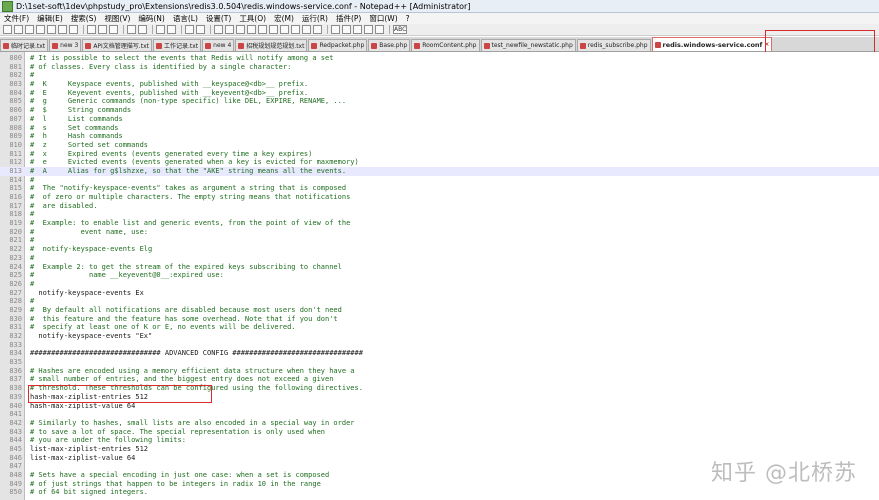  What do you see at coordinates (379, 29) in the screenshot?
I see `save-macro-icon` at bounding box center [379, 29].